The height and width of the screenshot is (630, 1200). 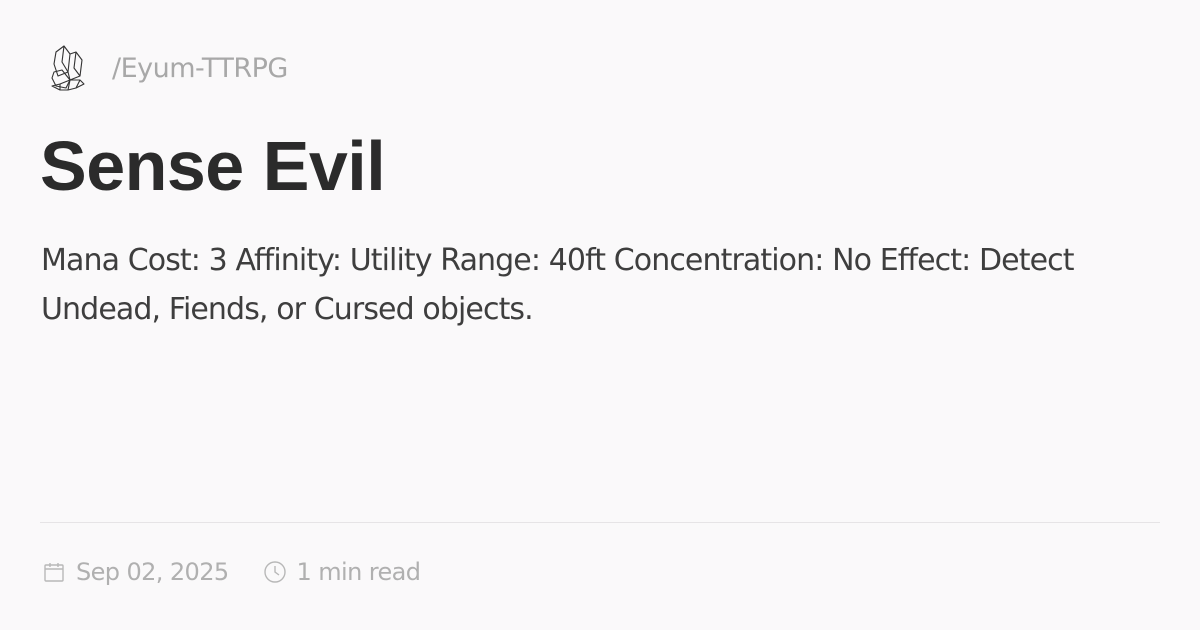 I want to click on site-brand: /Eyum-TTRPG, so click(x=168, y=68).